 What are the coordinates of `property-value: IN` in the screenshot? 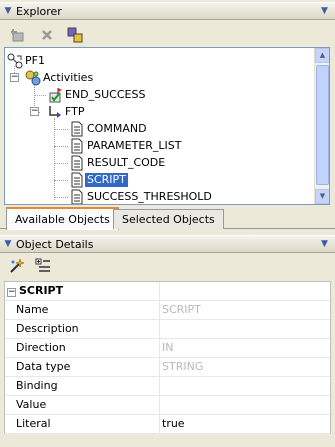 It's located at (168, 347).